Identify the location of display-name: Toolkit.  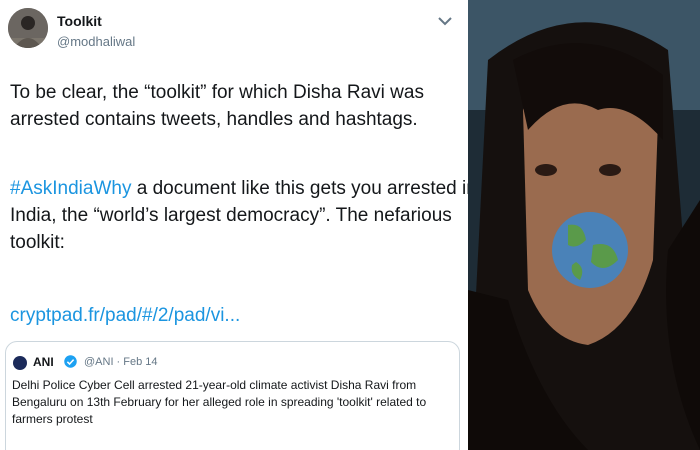
(79, 21).